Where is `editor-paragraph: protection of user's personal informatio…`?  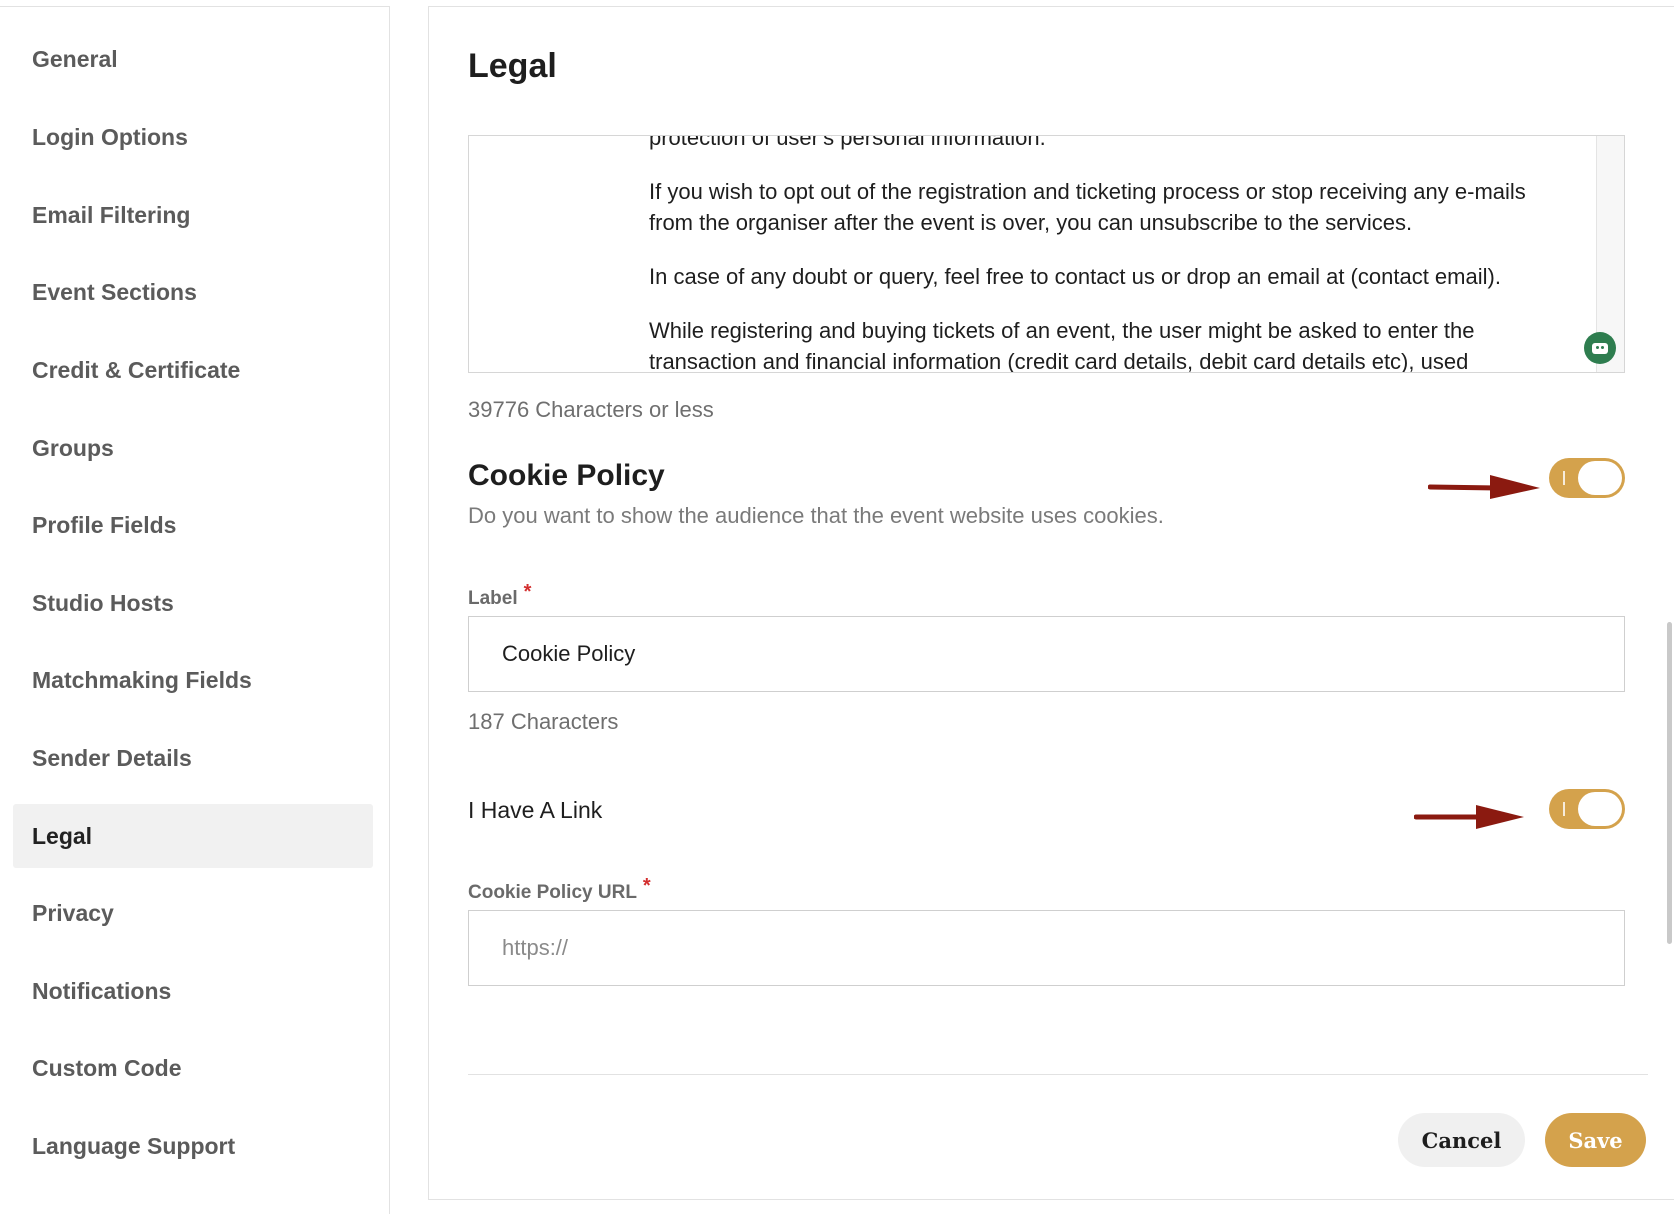 editor-paragraph: protection of user's personal informatio… is located at coordinates (847, 142).